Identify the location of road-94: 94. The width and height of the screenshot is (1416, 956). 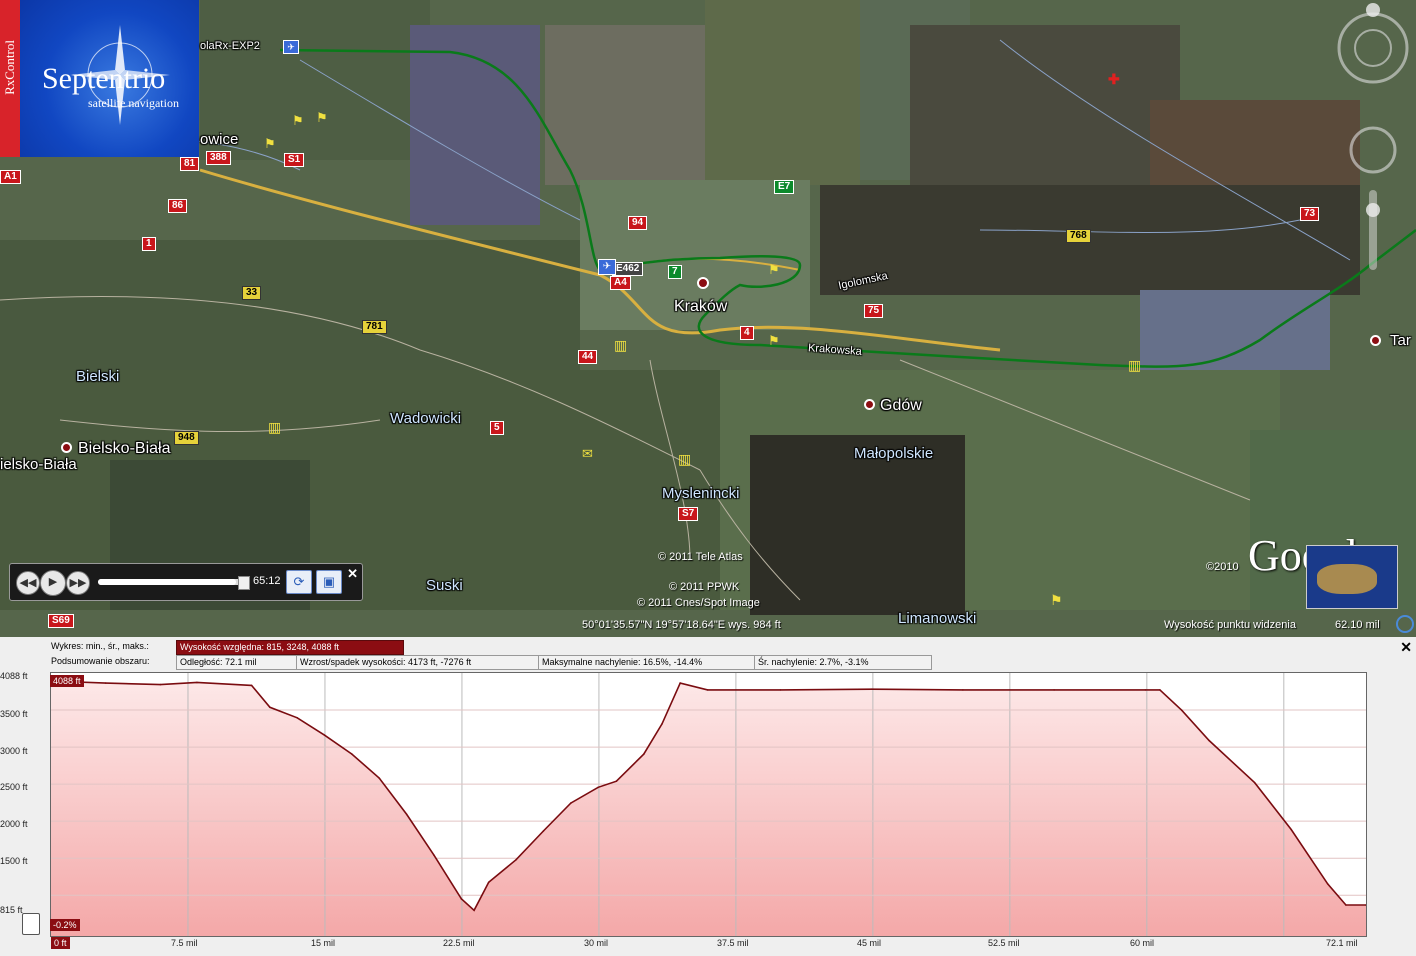
(638, 223).